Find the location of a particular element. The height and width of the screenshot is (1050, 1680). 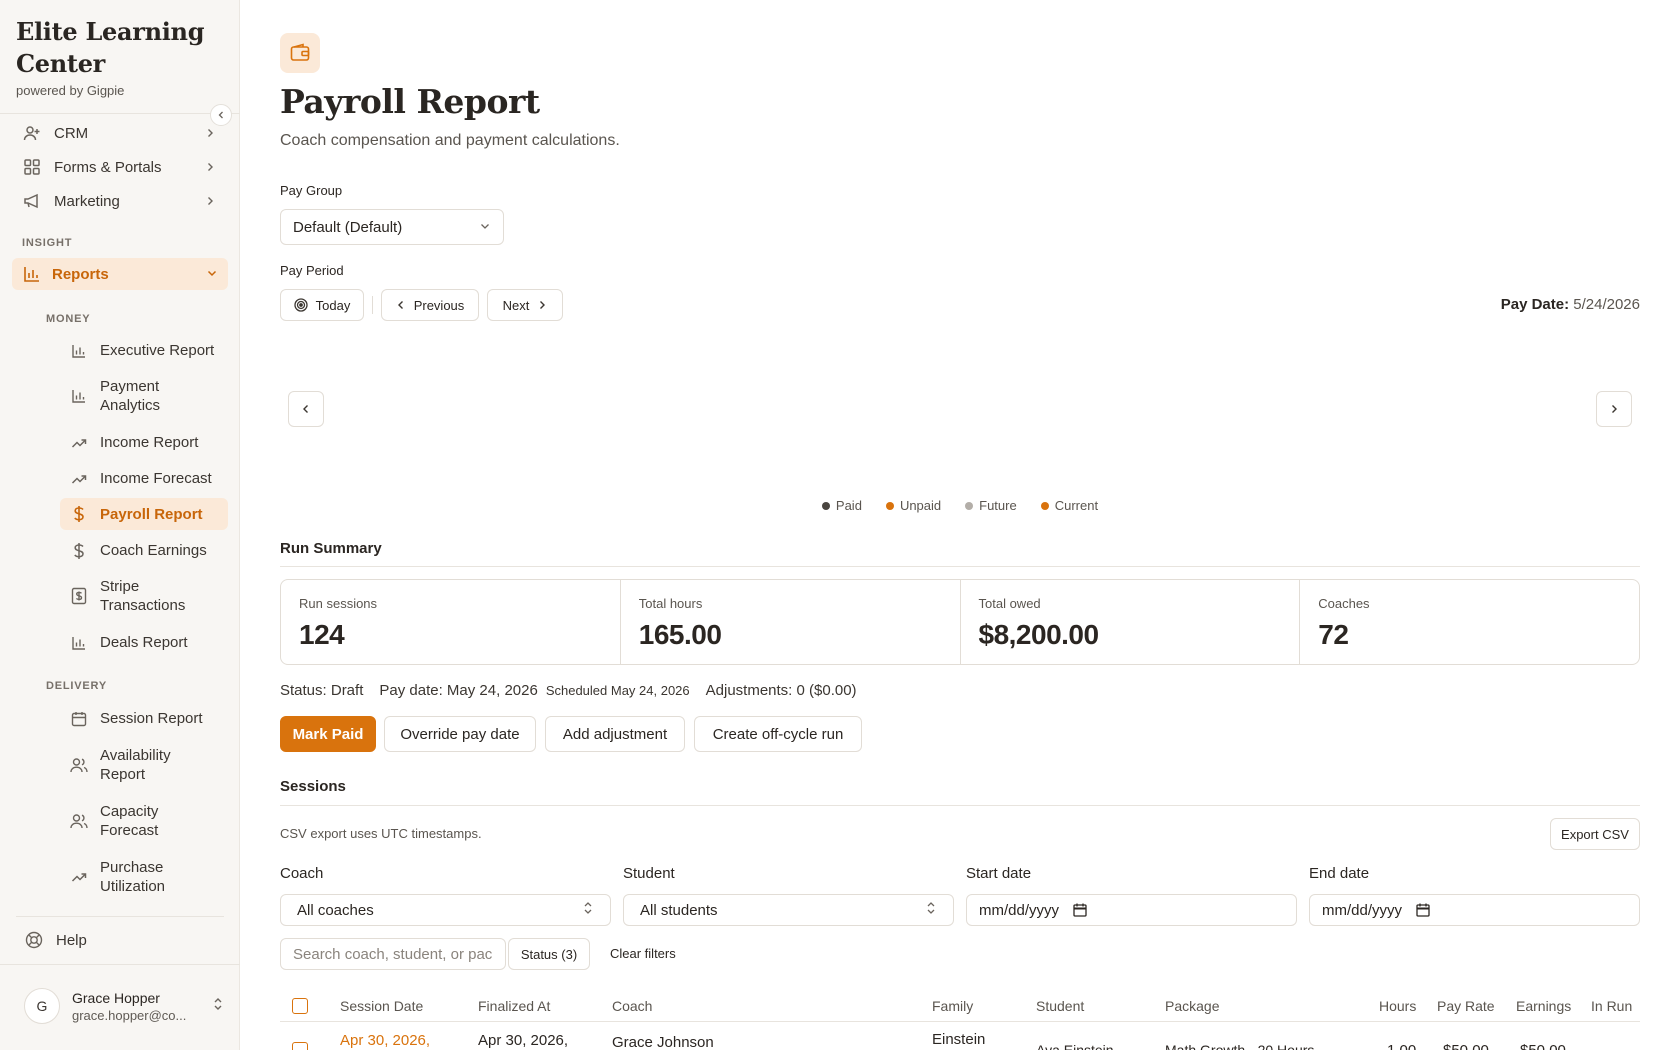

start-date-input: mm/dd/yyyy is located at coordinates (1131, 910).